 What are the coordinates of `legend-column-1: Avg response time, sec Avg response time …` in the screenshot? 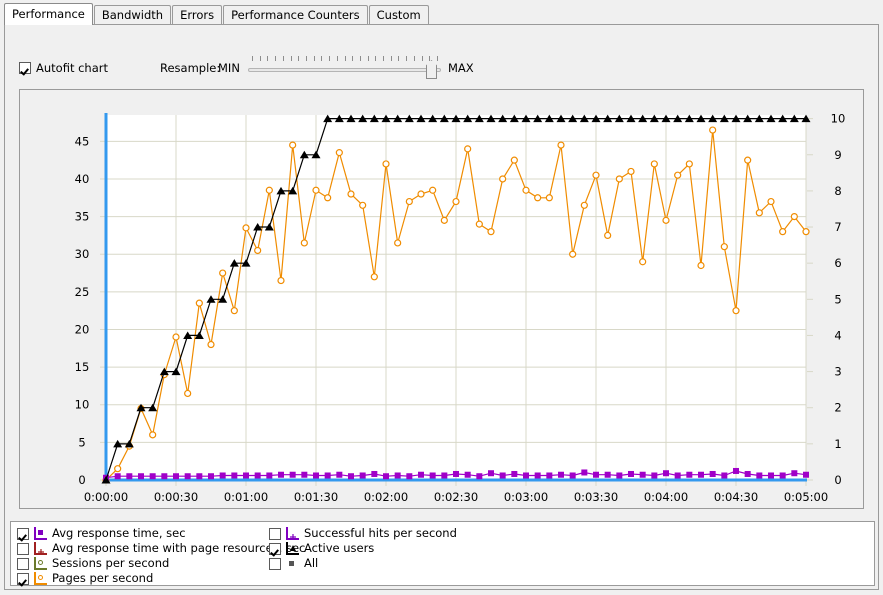 It's located at (161, 556).